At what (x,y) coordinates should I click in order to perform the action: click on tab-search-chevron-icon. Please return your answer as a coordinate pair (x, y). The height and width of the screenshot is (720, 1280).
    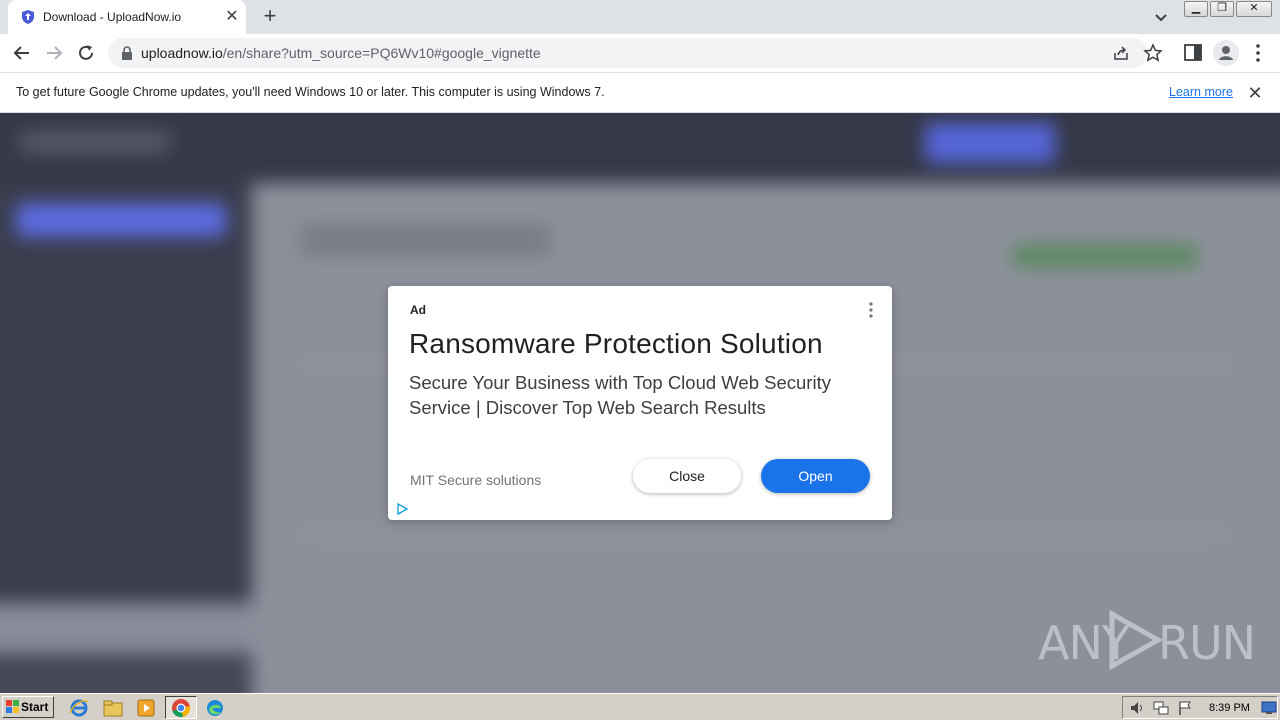
    Looking at the image, I should click on (1161, 17).